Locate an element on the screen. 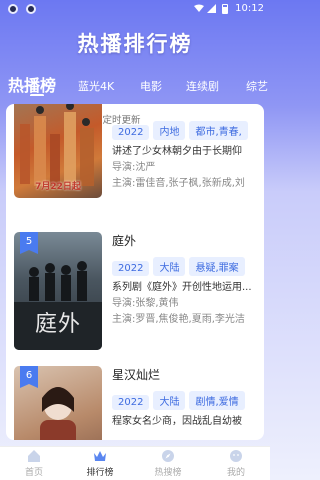  item-description: 讲述了少女林朝夕由于长期仰 is located at coordinates (177, 151).